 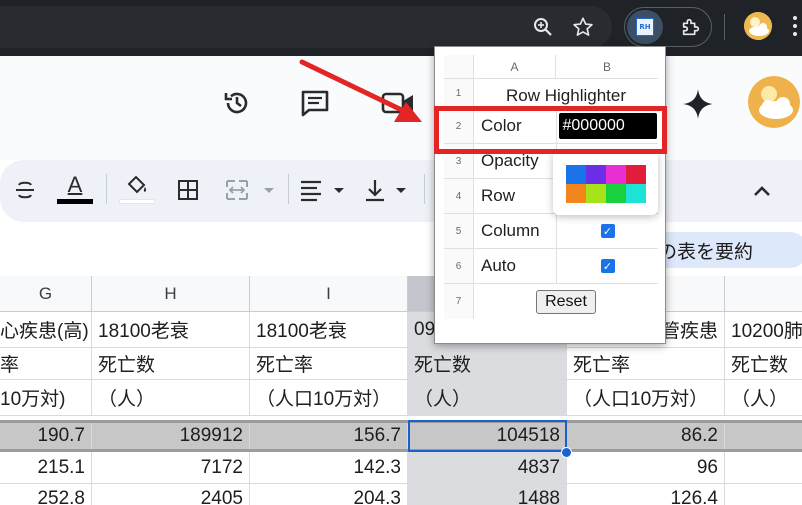 What do you see at coordinates (459, 231) in the screenshot?
I see `row-number: 5` at bounding box center [459, 231].